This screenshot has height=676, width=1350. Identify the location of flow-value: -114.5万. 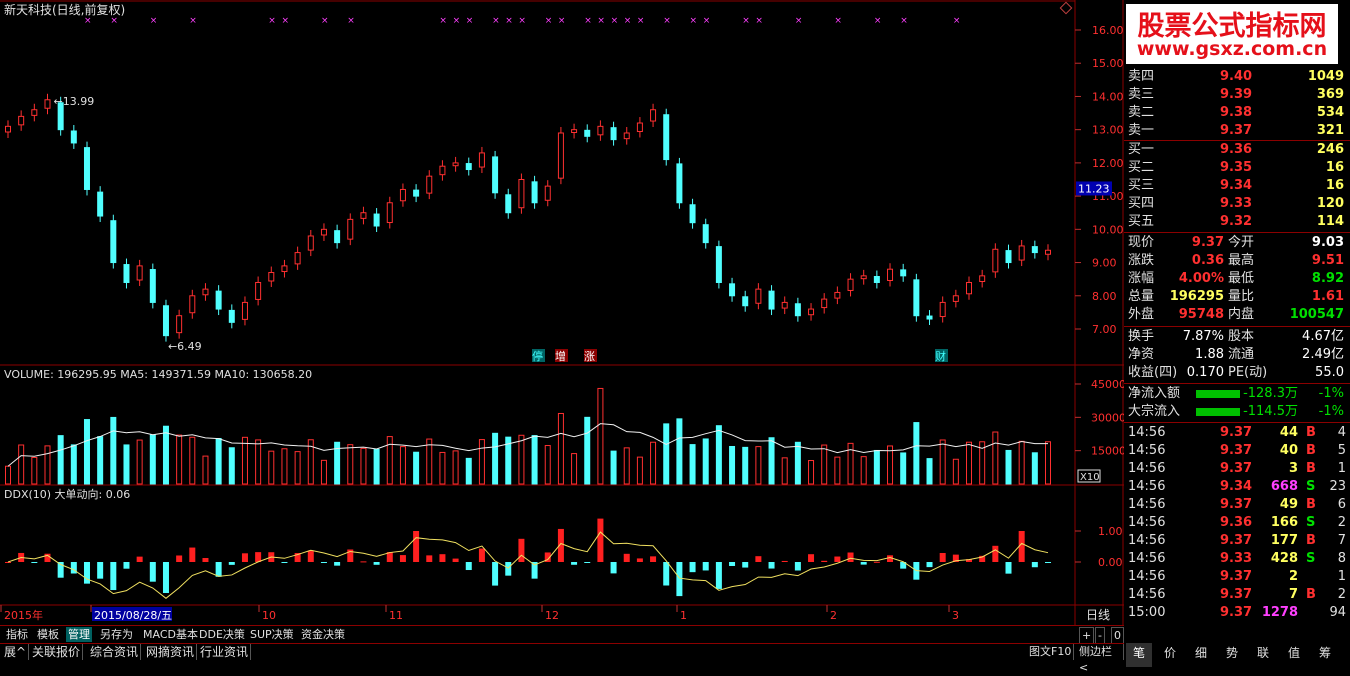
(1270, 411).